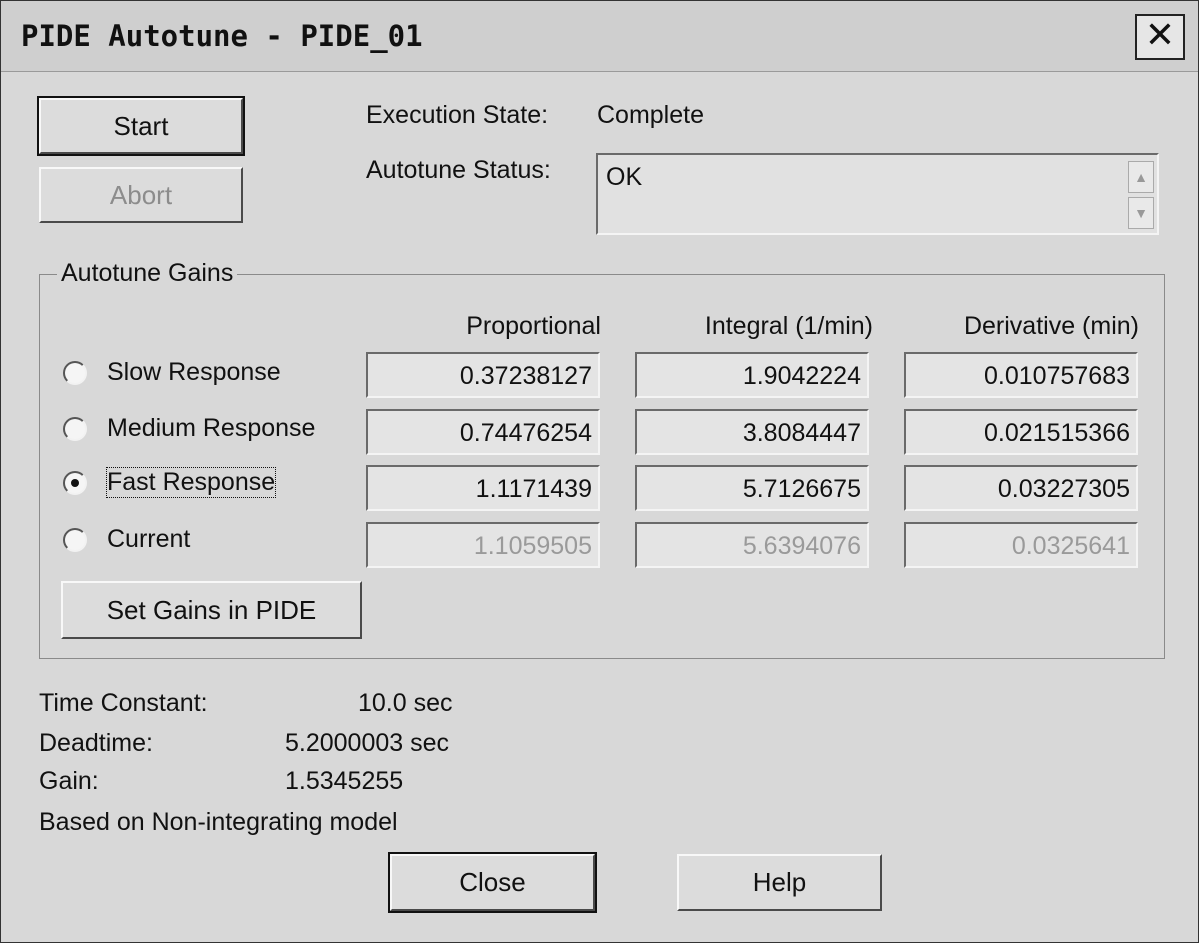 This screenshot has height=945, width=1201. What do you see at coordinates (75, 483) in the screenshot?
I see `fast-response-radio` at bounding box center [75, 483].